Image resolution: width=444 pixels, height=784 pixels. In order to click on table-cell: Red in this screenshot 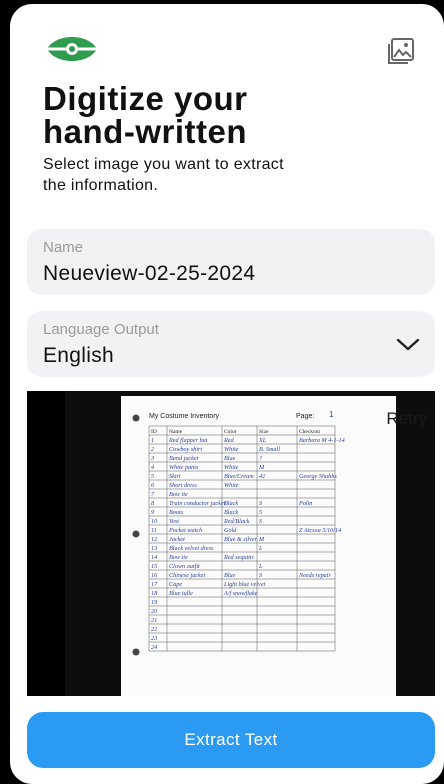, I will do `click(229, 440)`.